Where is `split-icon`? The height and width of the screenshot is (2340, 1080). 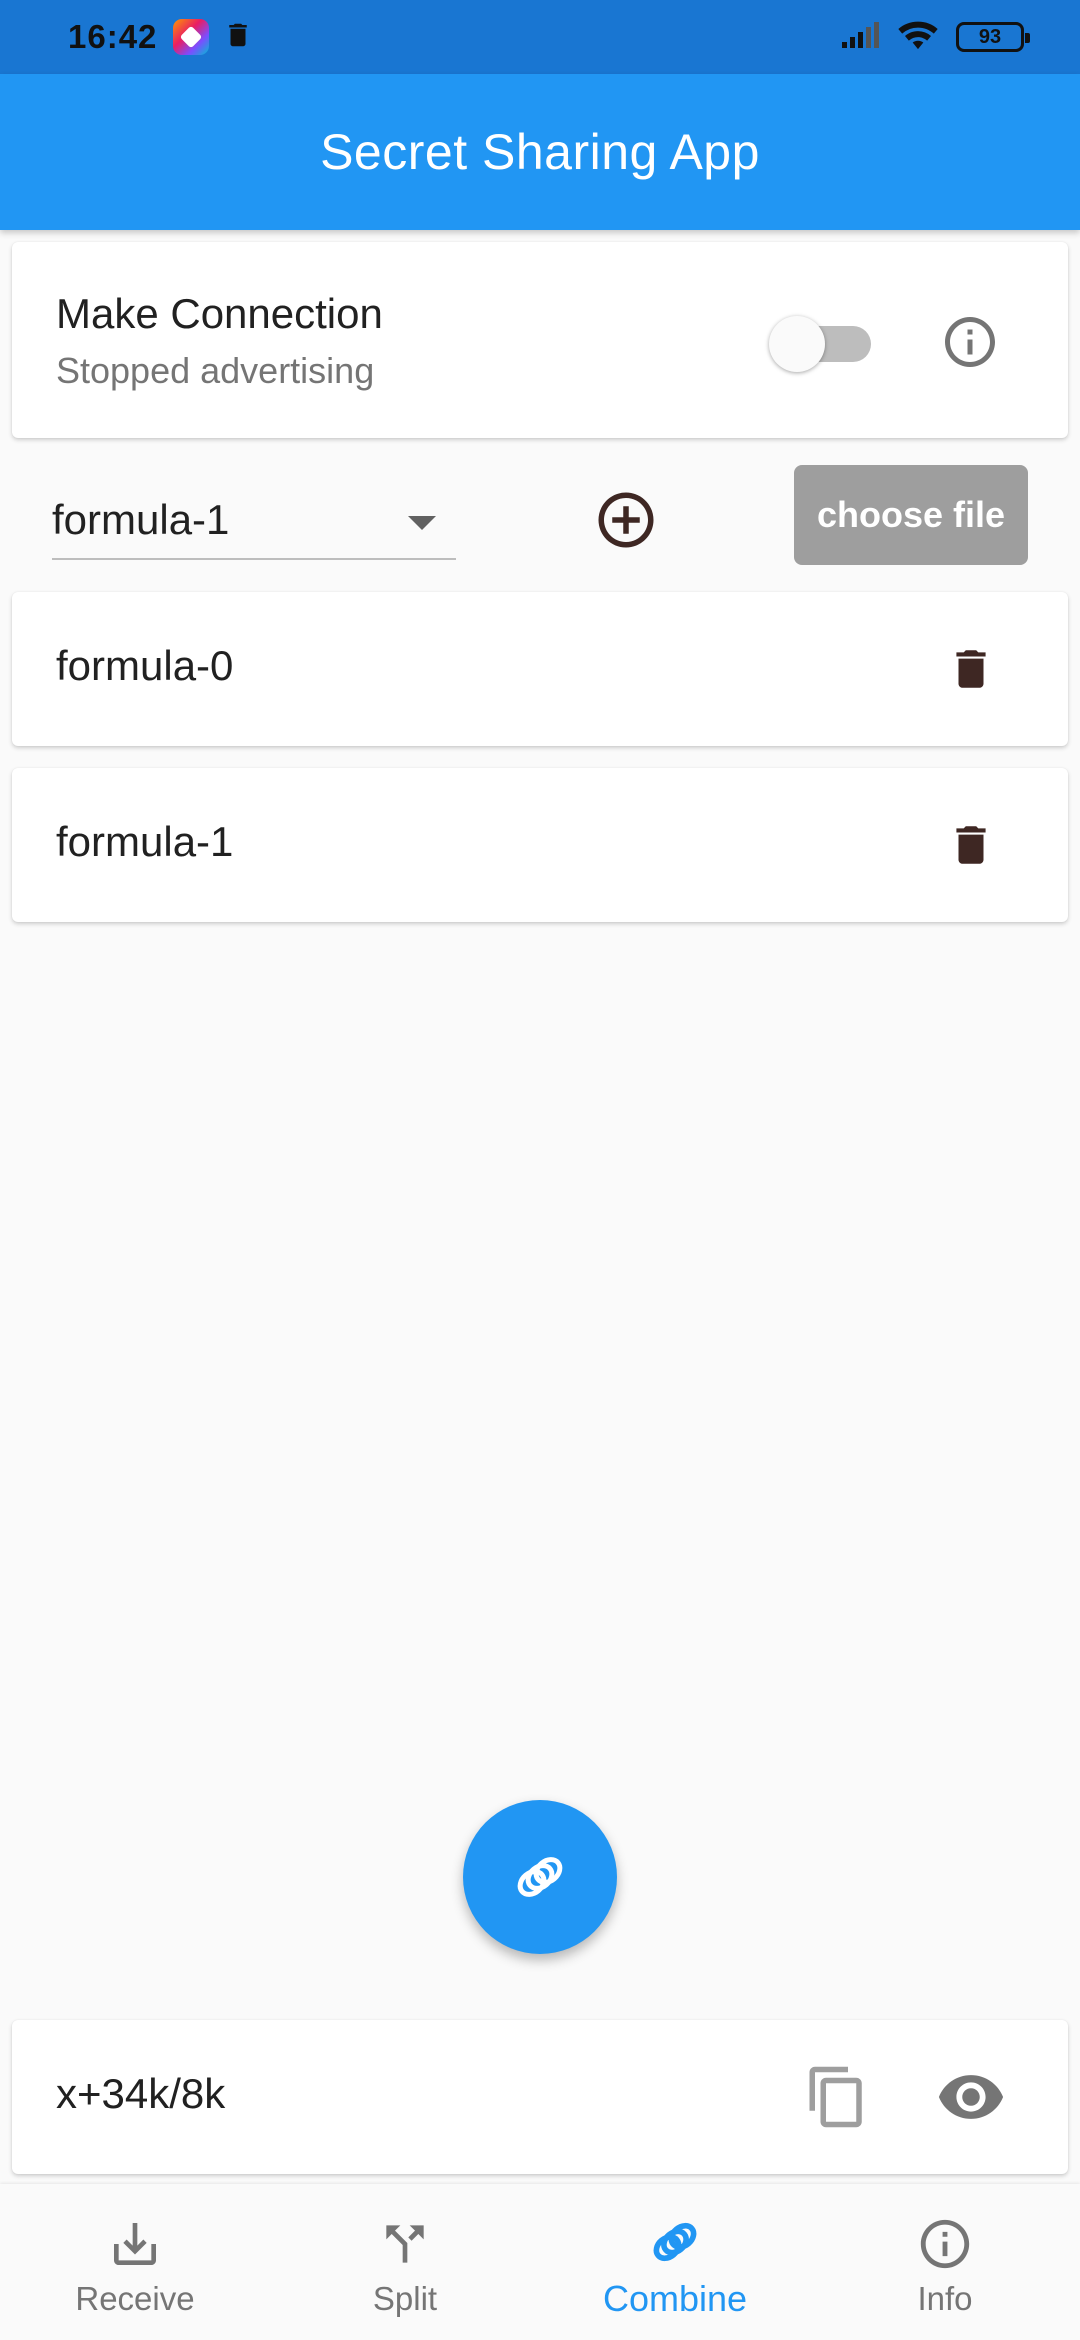 split-icon is located at coordinates (405, 2244).